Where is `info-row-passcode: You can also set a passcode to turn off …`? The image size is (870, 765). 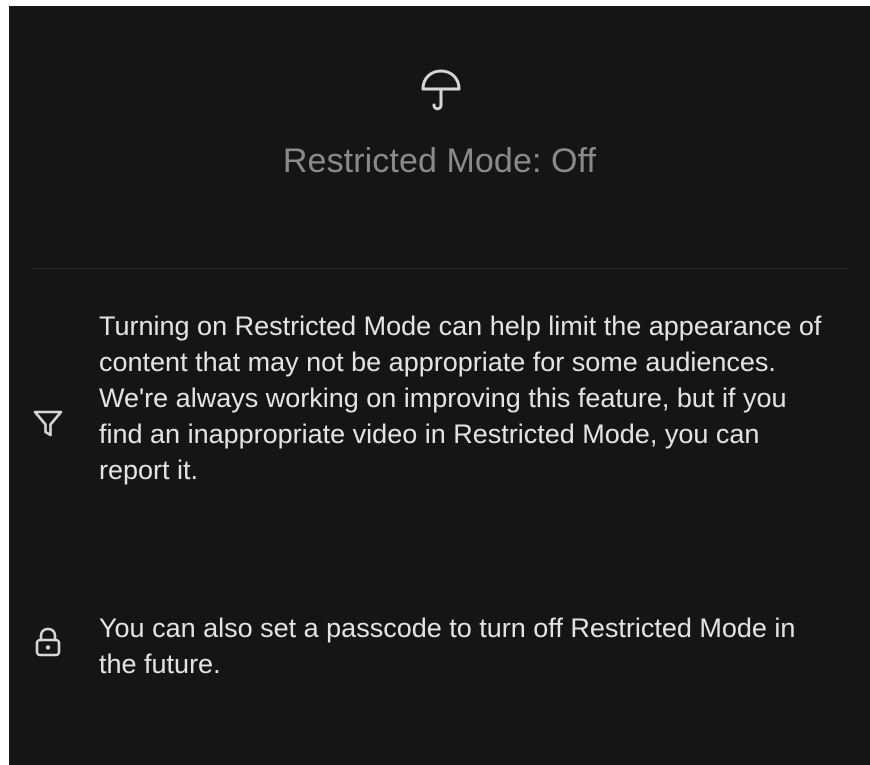
info-row-passcode: You can also set a passcode to turn off … is located at coordinates (439, 650).